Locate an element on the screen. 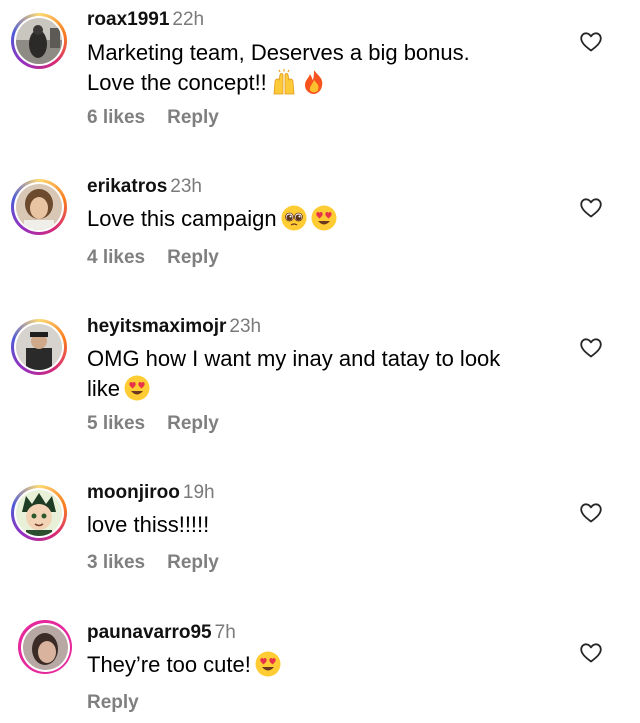  likes-count: 3 likes is located at coordinates (116, 562).